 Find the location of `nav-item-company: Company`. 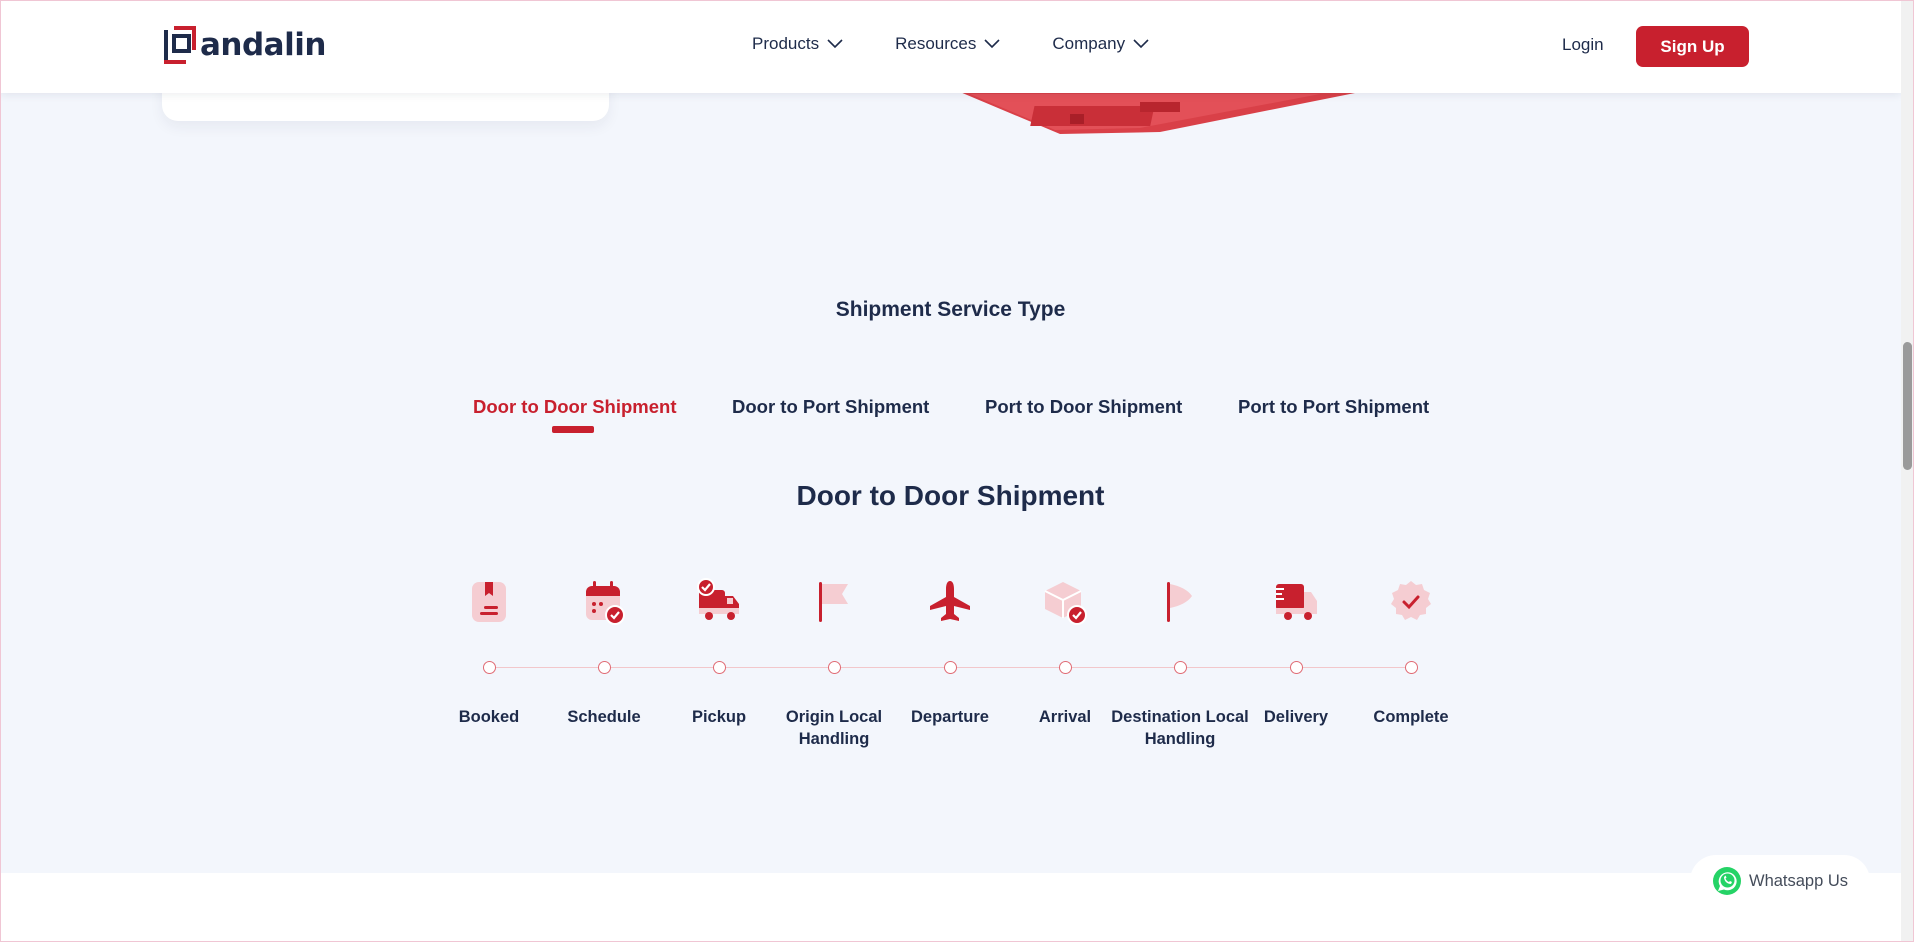

nav-item-company: Company is located at coordinates (1100, 44).